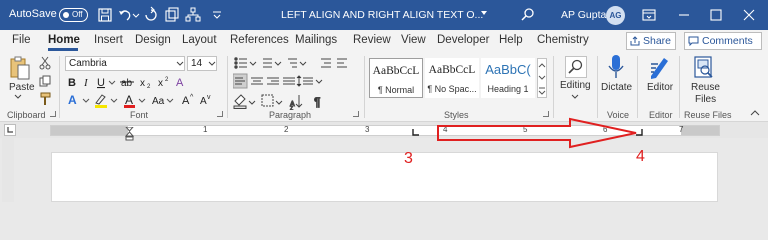 The image size is (768, 240). What do you see at coordinates (700, 130) in the screenshot?
I see `ruler-right-margin` at bounding box center [700, 130].